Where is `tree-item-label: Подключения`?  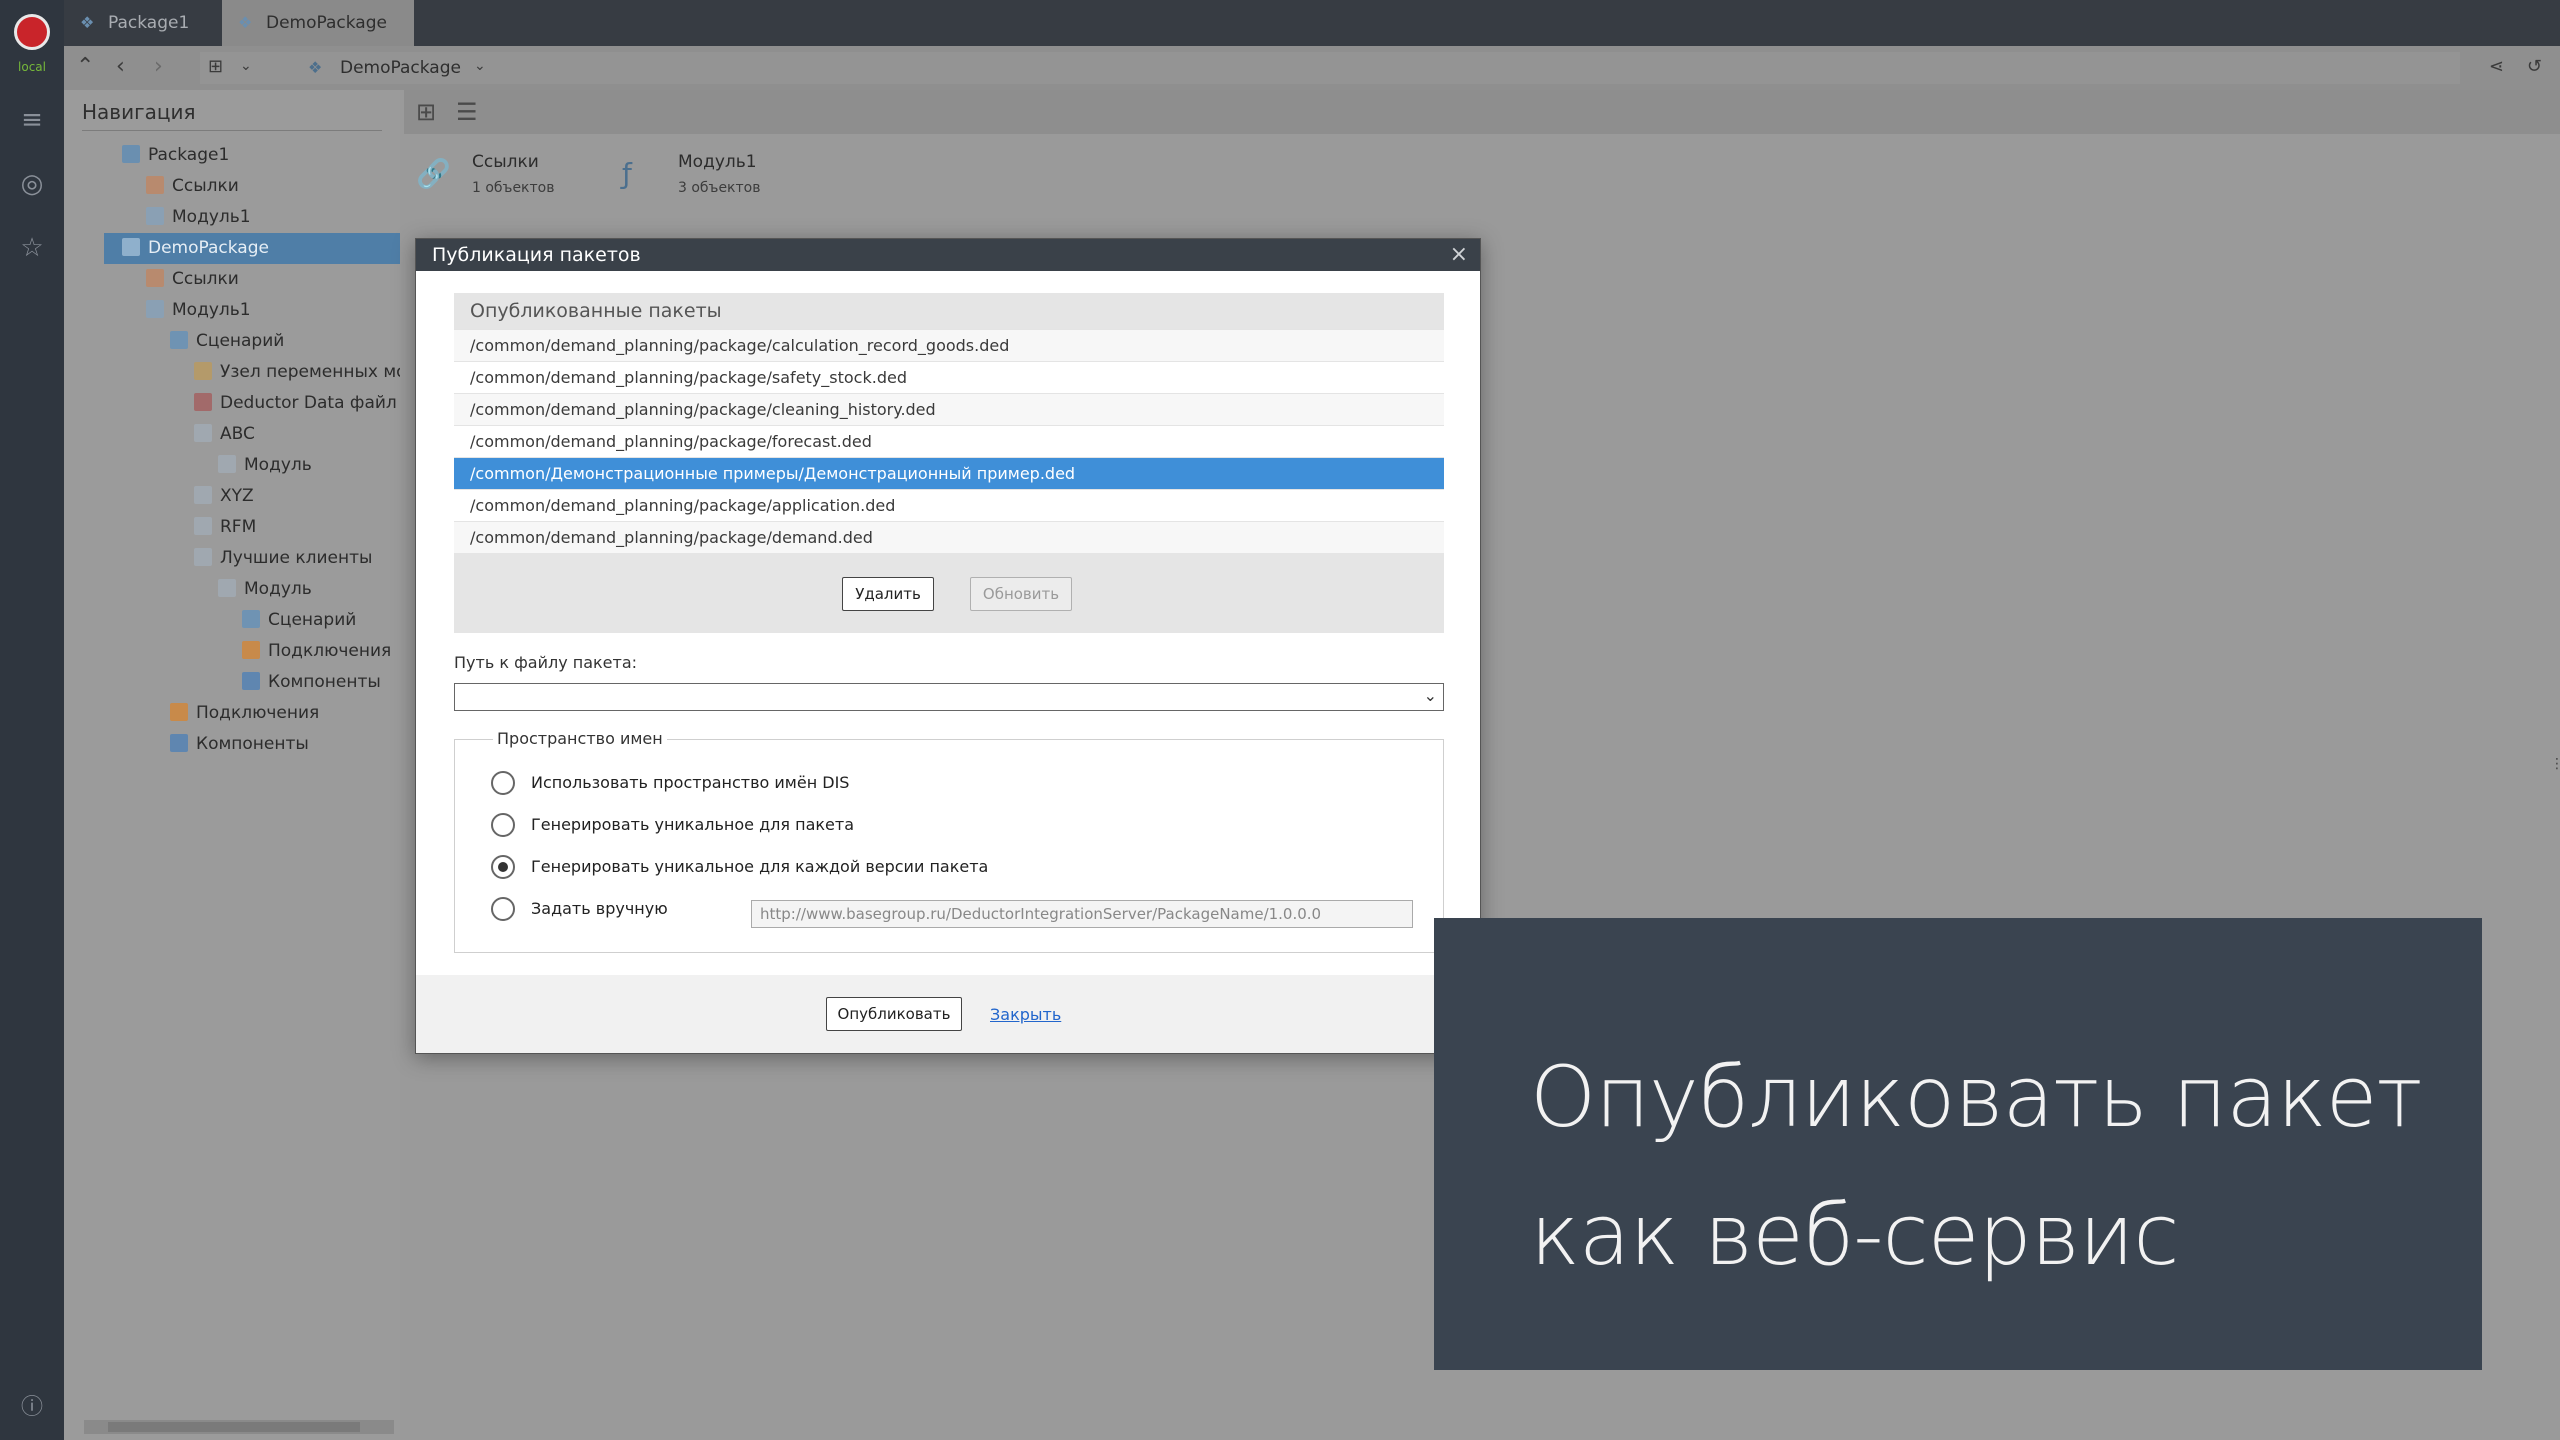 tree-item-label: Подключения is located at coordinates (258, 713).